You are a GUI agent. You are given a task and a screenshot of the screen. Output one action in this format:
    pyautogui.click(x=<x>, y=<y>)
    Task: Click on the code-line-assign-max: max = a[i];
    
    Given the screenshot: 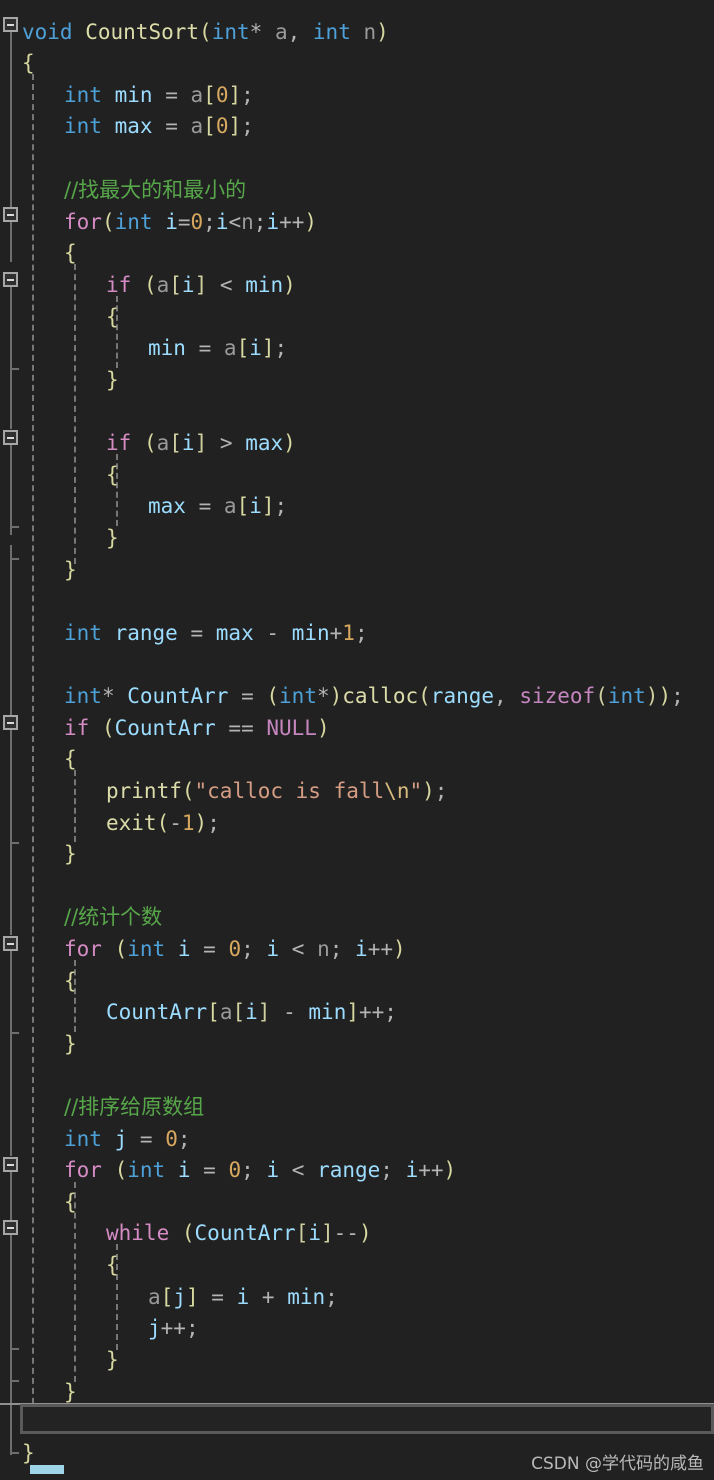 What is the action you would take?
    pyautogui.click(x=217, y=507)
    